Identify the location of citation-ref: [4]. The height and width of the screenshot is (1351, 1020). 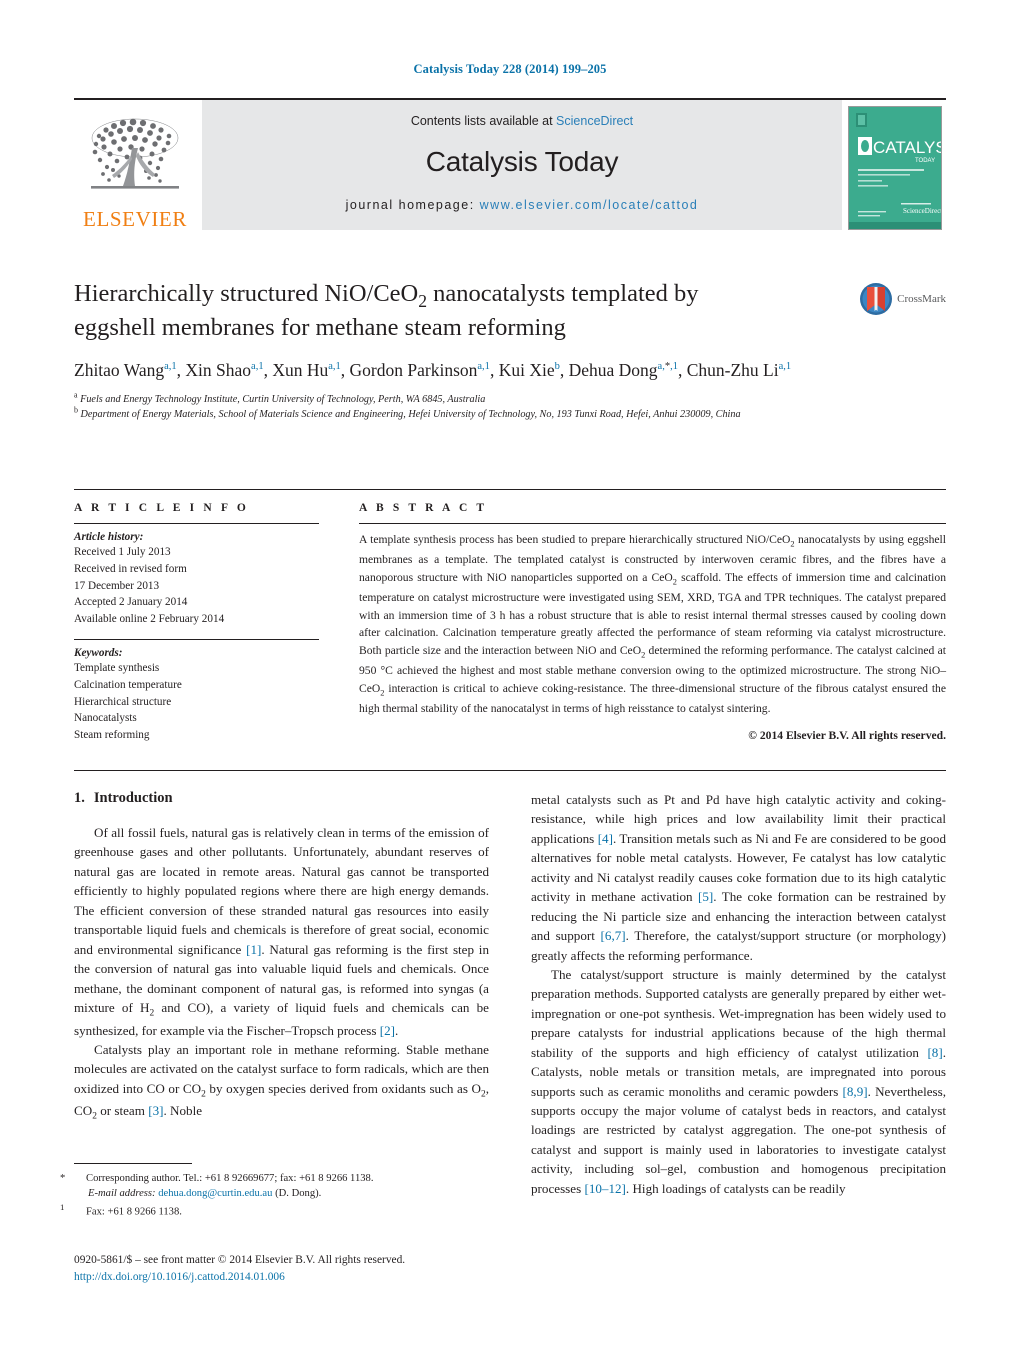
(605, 838).